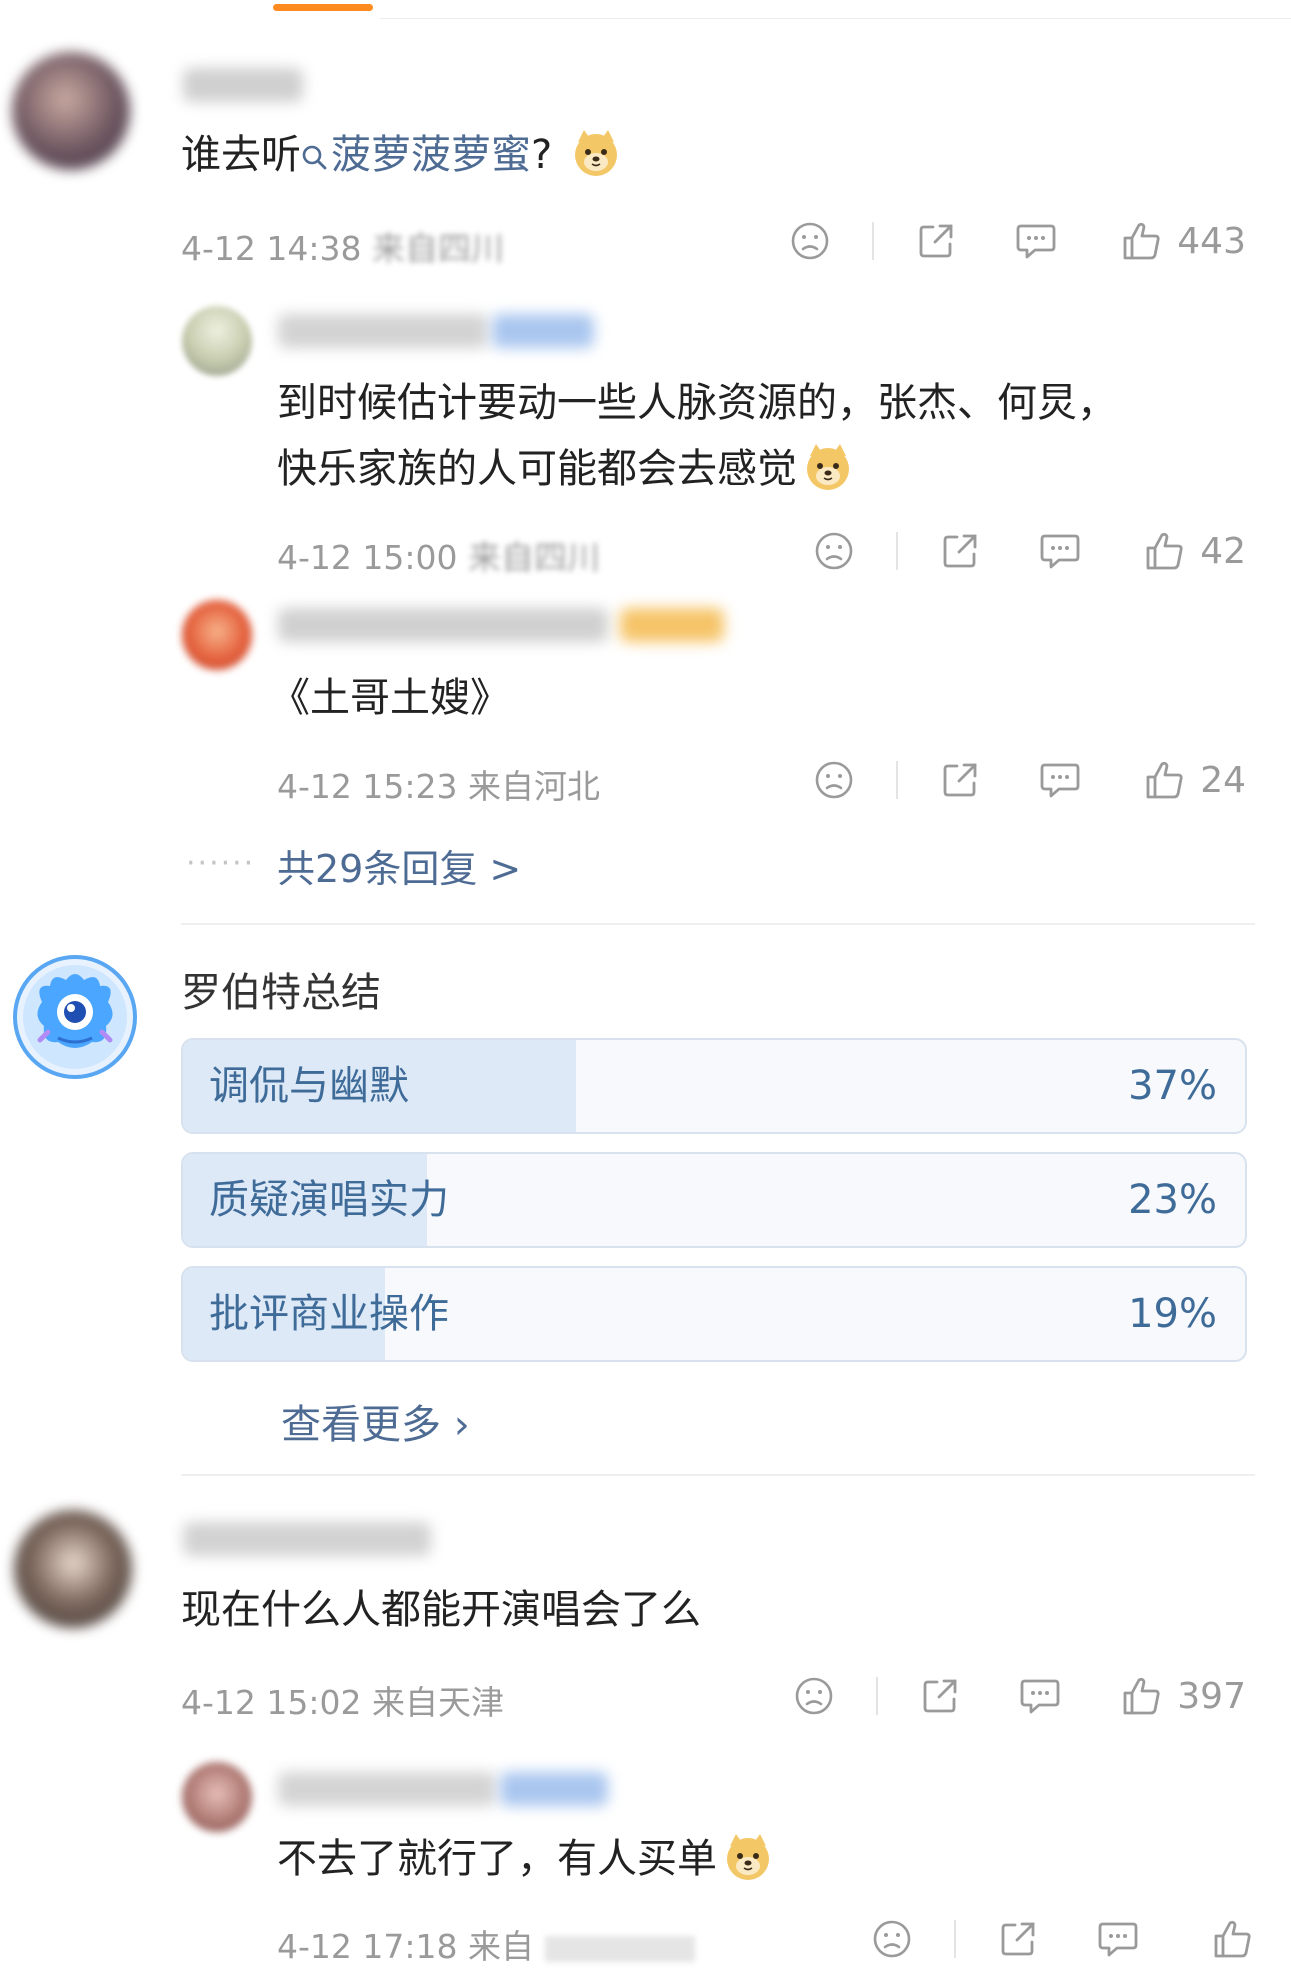  I want to click on like-button: 443, so click(1171, 241).